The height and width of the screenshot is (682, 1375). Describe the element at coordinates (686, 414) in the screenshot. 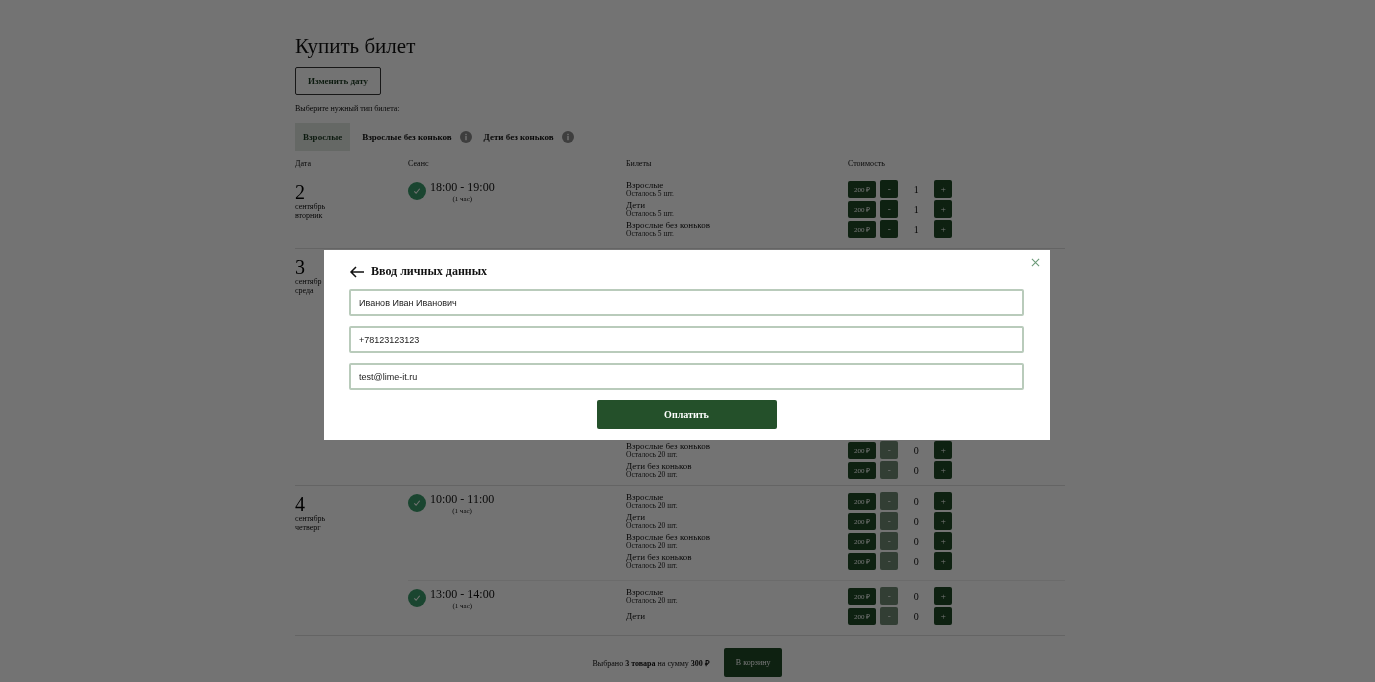

I see `pay-button: Оплатить` at that location.